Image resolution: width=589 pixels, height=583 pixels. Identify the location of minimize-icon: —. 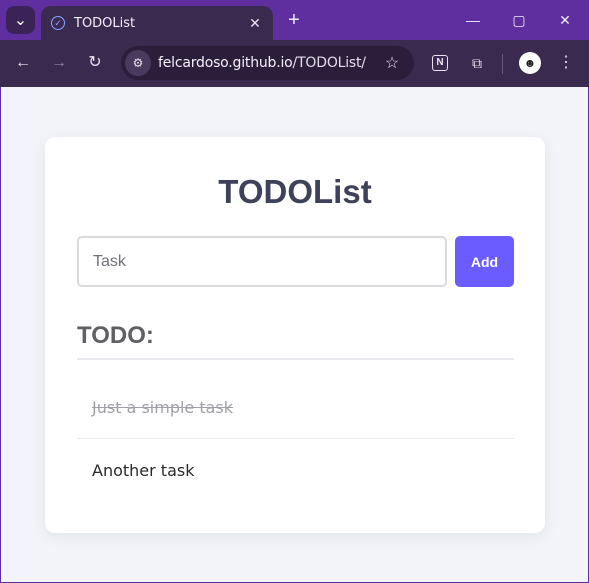
(473, 20).